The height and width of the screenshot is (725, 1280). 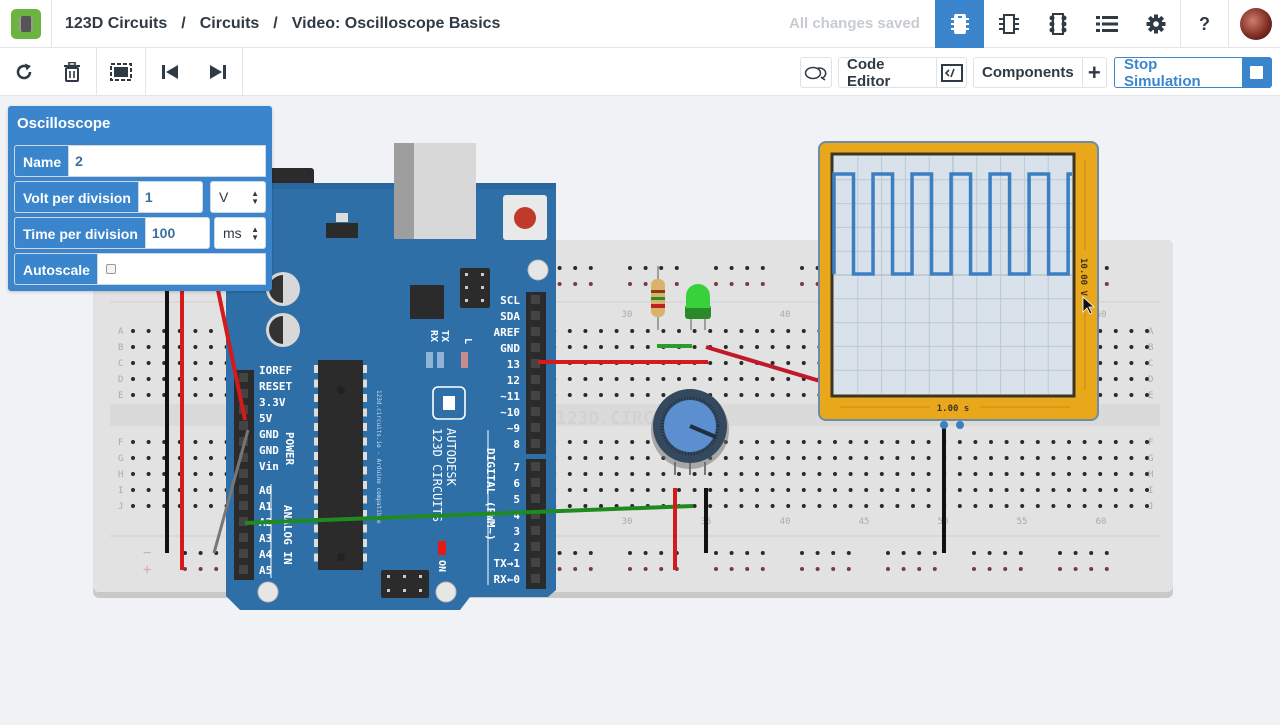 I want to click on annotations-button, so click(x=816, y=72).